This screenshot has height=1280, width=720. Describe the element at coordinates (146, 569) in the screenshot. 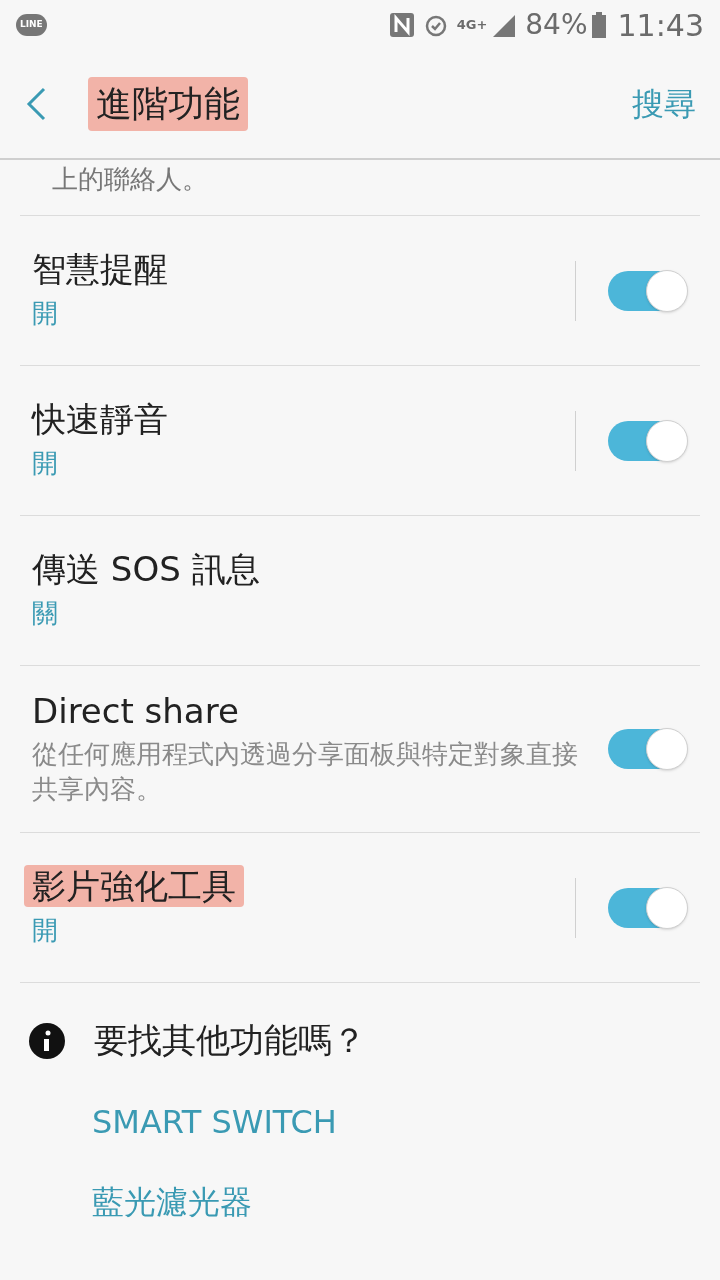

I see `setting-title: 傳送 SOS 訊息` at that location.